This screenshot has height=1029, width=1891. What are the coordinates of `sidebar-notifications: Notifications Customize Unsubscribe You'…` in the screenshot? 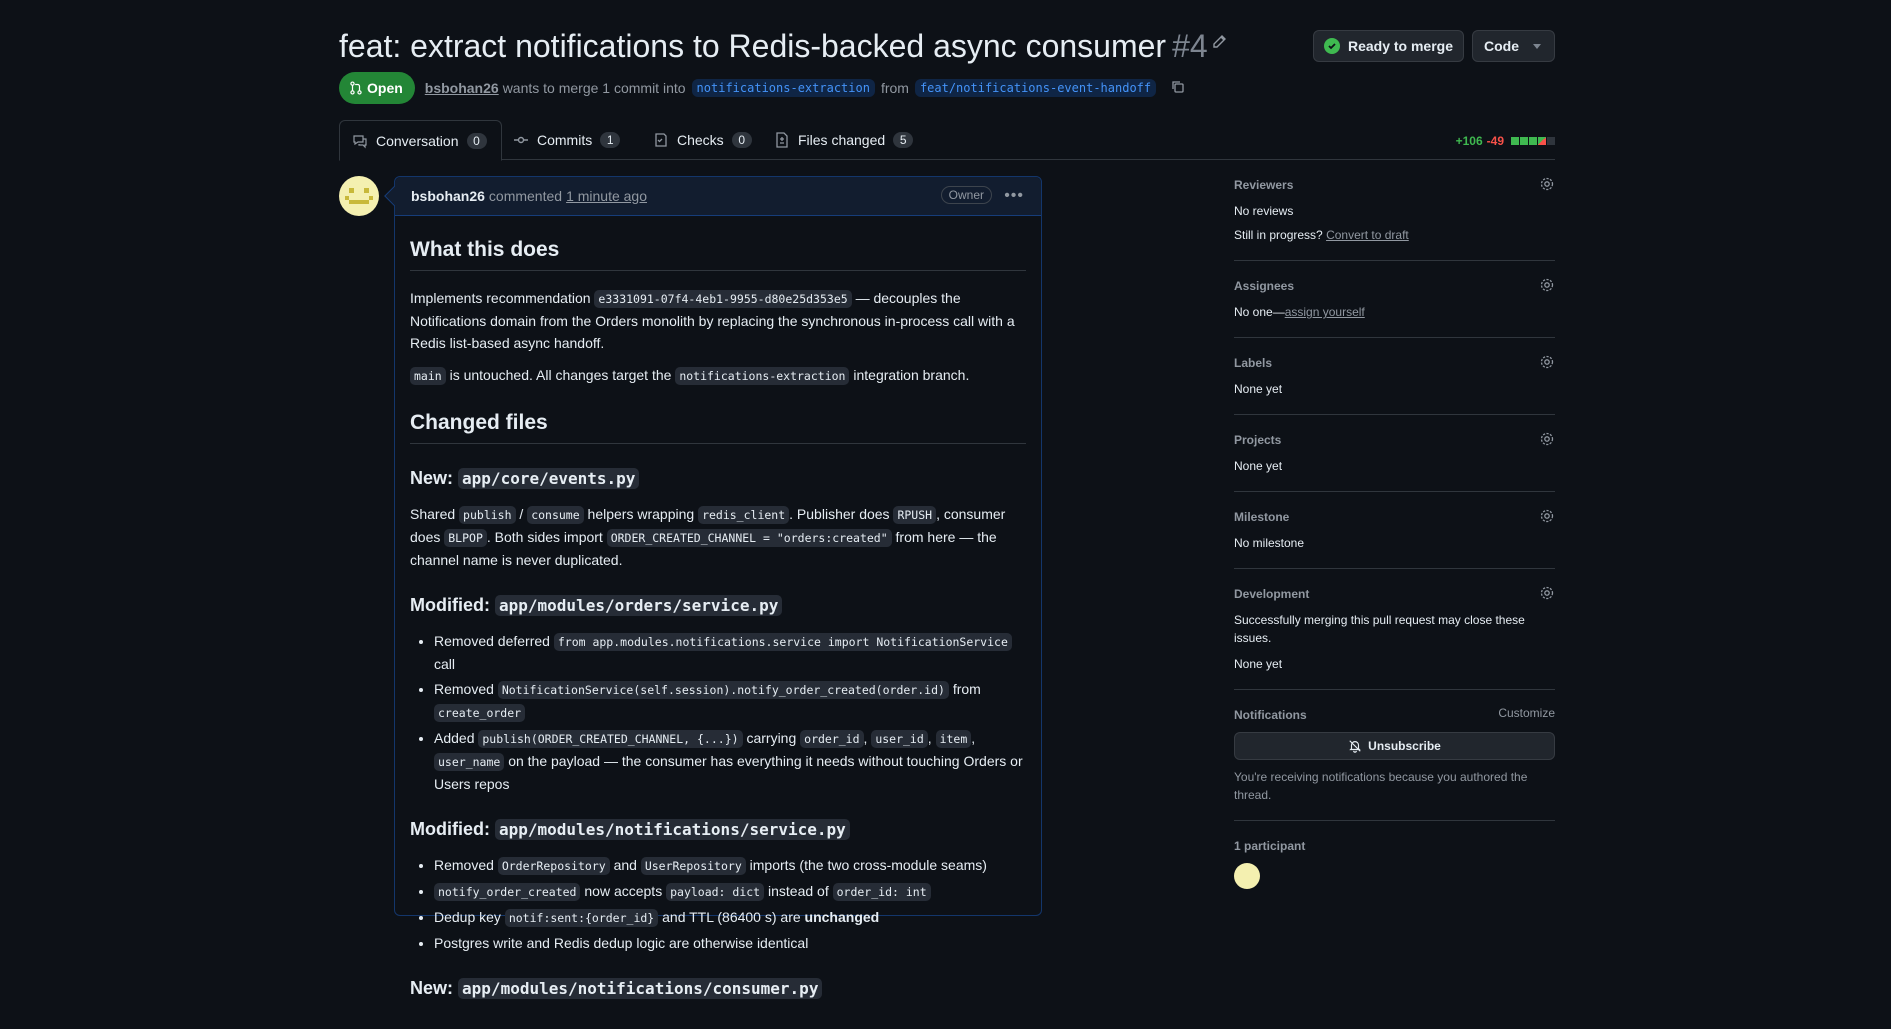 It's located at (1394, 763).